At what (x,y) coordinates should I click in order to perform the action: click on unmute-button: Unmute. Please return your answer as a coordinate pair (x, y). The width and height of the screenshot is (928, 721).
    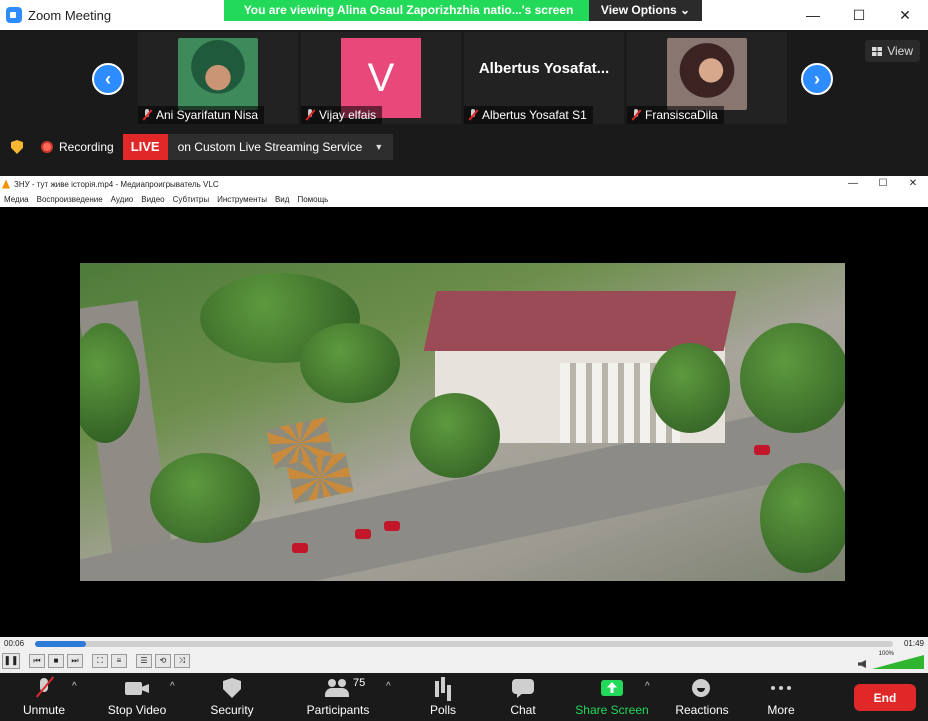
    Looking at the image, I should click on (44, 697).